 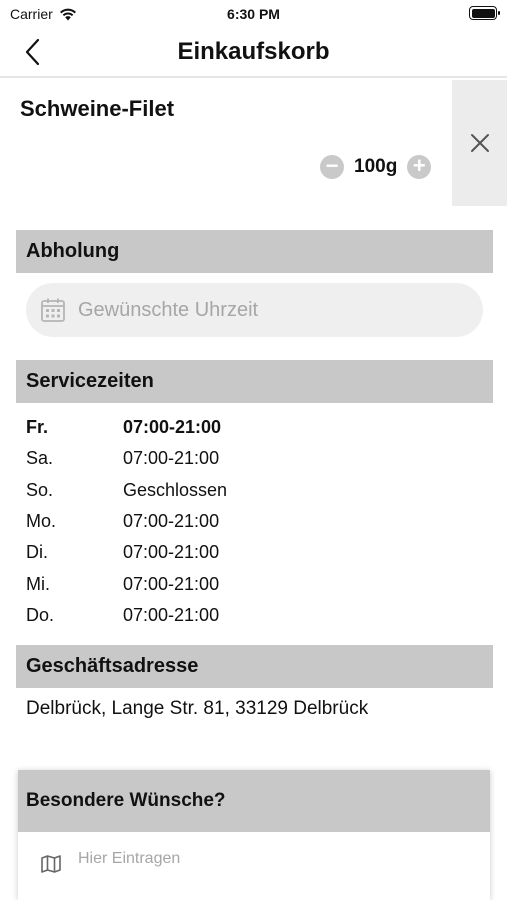 What do you see at coordinates (253, 143) in the screenshot?
I see `cart-item: Schweine-Filet − 100g +` at bounding box center [253, 143].